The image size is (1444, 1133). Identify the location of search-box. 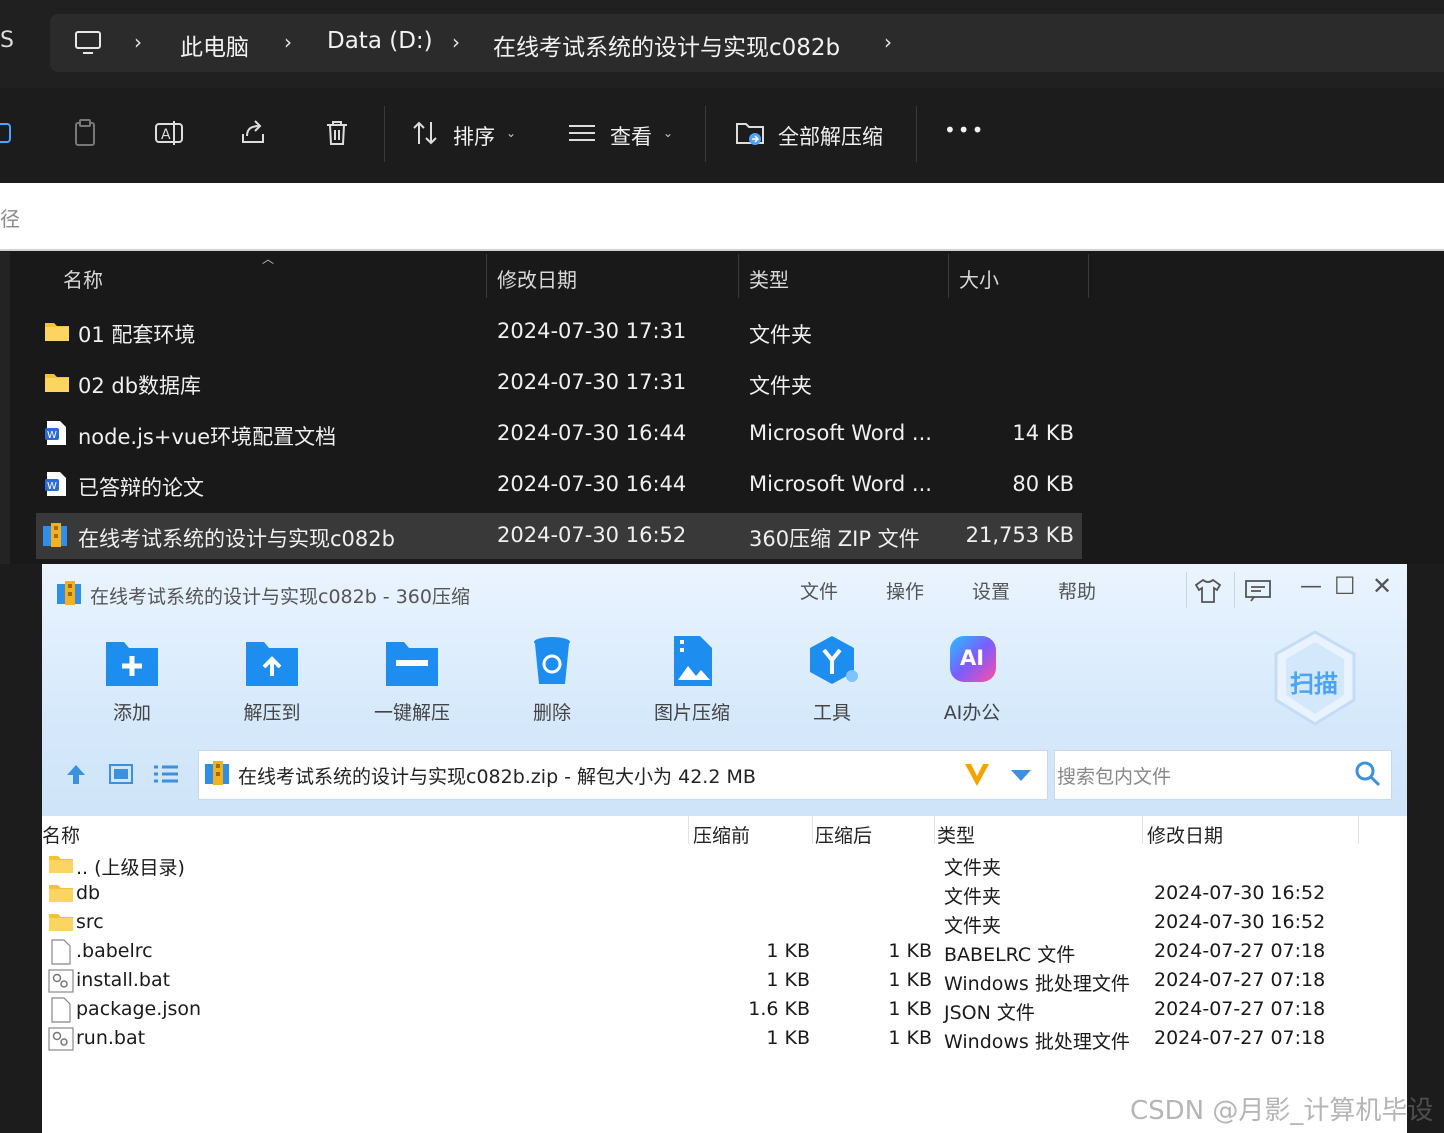
(722, 217).